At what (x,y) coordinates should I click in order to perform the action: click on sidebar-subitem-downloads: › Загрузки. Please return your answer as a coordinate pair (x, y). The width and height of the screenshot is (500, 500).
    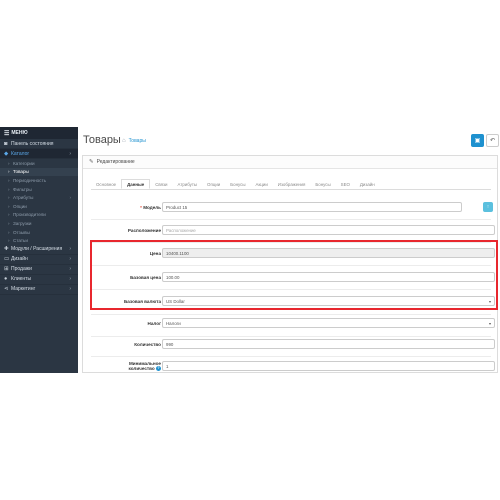
    Looking at the image, I should click on (39, 223).